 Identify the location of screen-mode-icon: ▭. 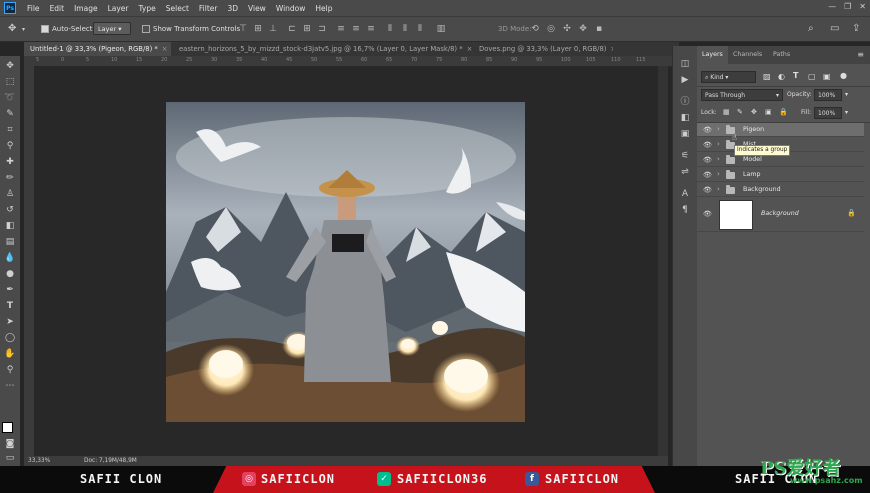
(10, 458).